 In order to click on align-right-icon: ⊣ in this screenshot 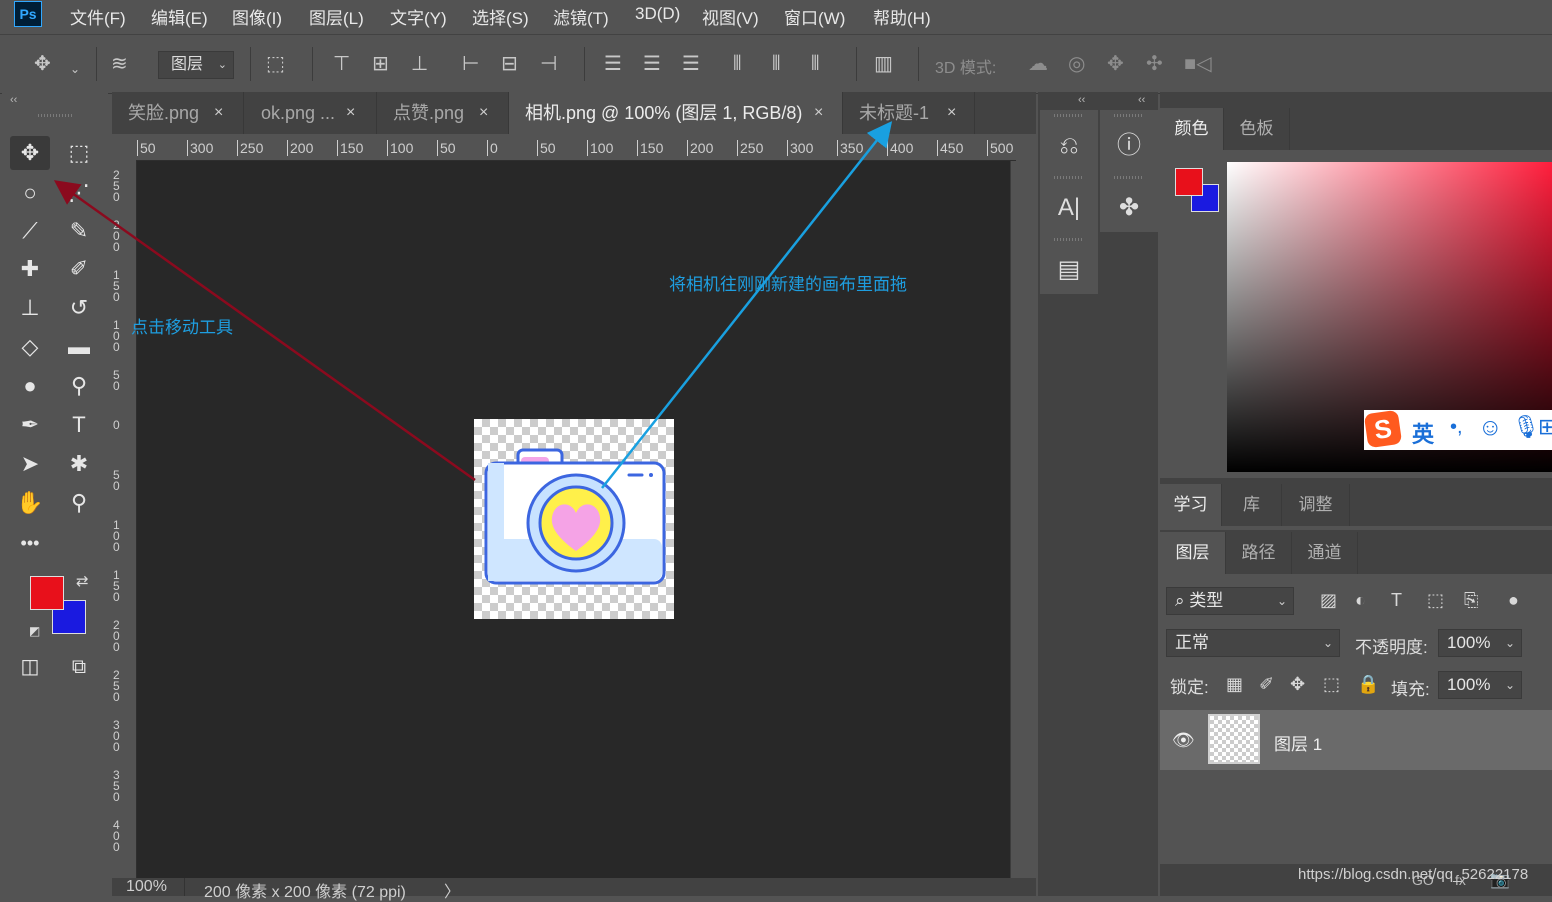, I will do `click(548, 64)`.